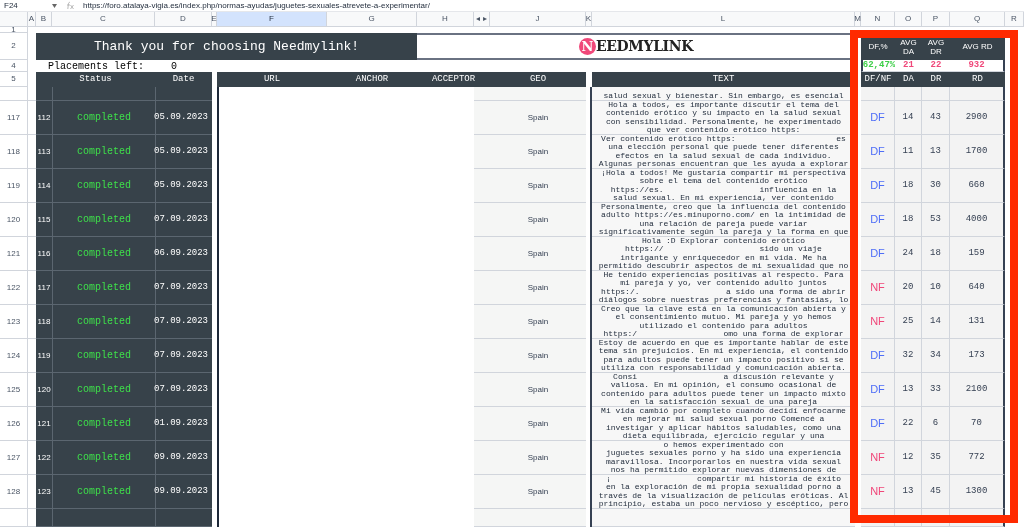  Describe the element at coordinates (878, 492) in the screenshot. I see `link-type-cell: NF` at that location.